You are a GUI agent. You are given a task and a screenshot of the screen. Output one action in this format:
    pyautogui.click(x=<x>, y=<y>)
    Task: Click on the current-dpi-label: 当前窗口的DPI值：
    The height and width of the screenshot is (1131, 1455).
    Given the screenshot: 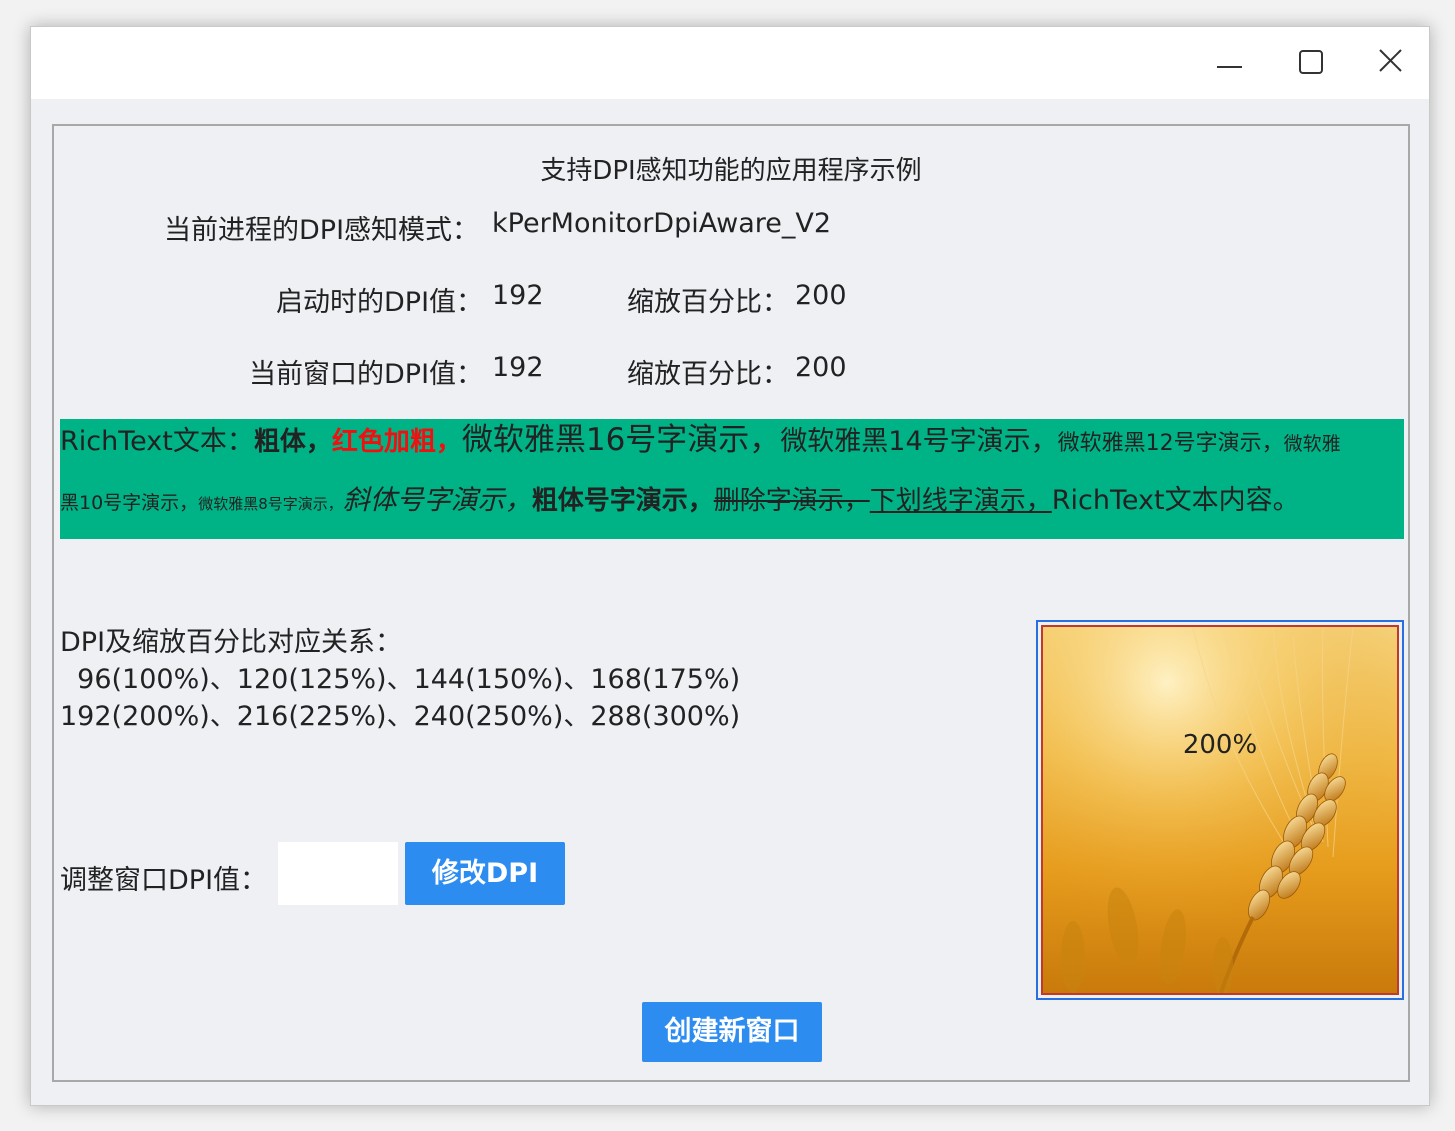 What is the action you would take?
    pyautogui.click(x=366, y=374)
    